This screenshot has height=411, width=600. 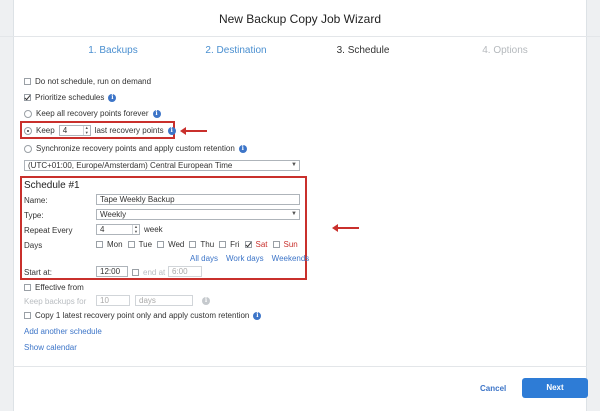 What do you see at coordinates (48, 230) in the screenshot?
I see `repeat-every-label: Repeat Every` at bounding box center [48, 230].